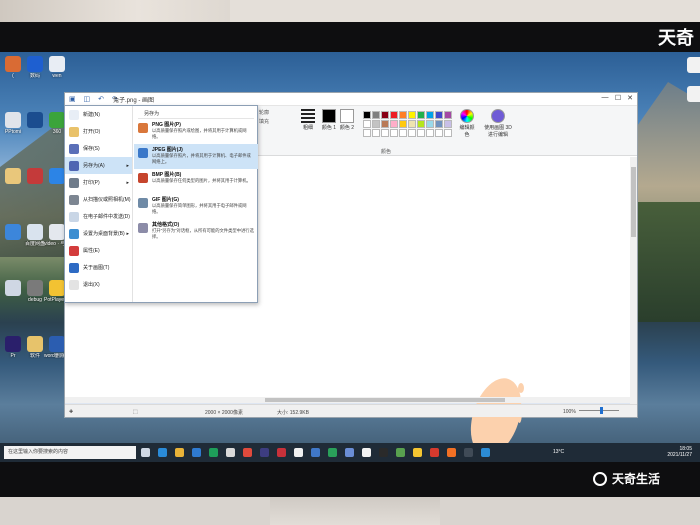  What do you see at coordinates (98, 284) in the screenshot?
I see `file-menu-item: 退出(X)` at bounding box center [98, 284].